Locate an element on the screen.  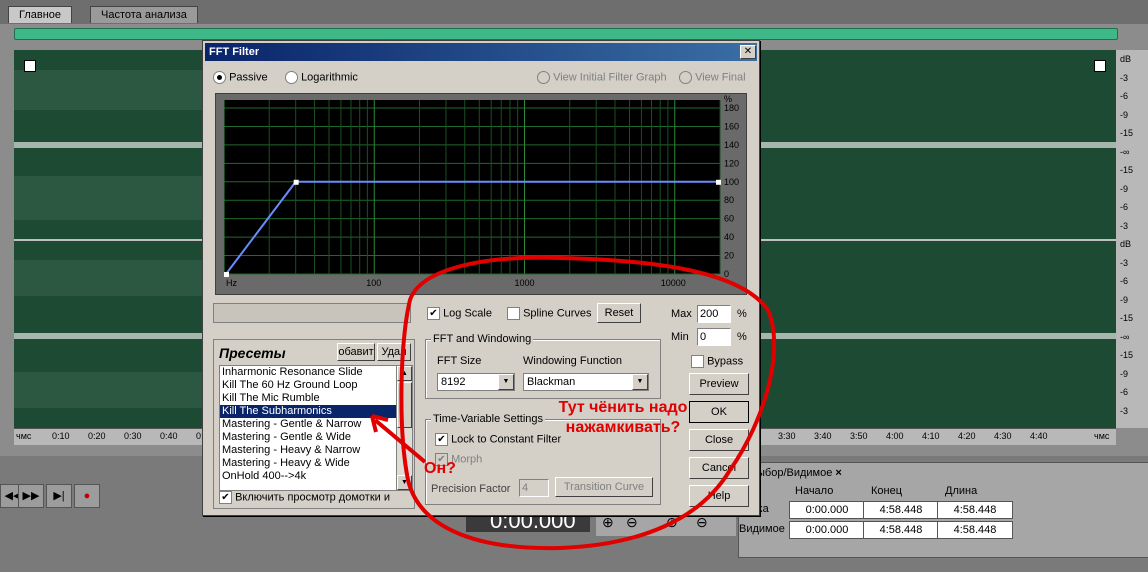
annotation-note-text: Тут чёнить надо нажамкивать? is located at coordinates (623, 417).